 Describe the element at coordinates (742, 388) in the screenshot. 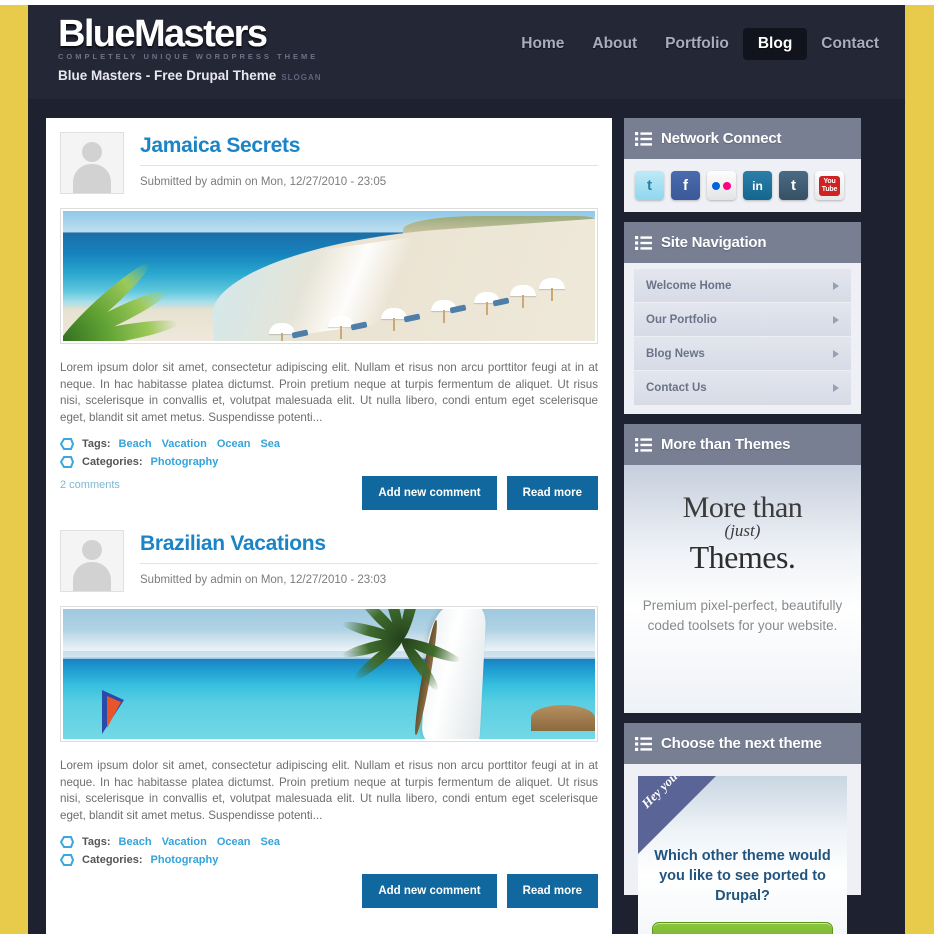

I see `sidebar-nav-contact-us: Contact Us` at that location.